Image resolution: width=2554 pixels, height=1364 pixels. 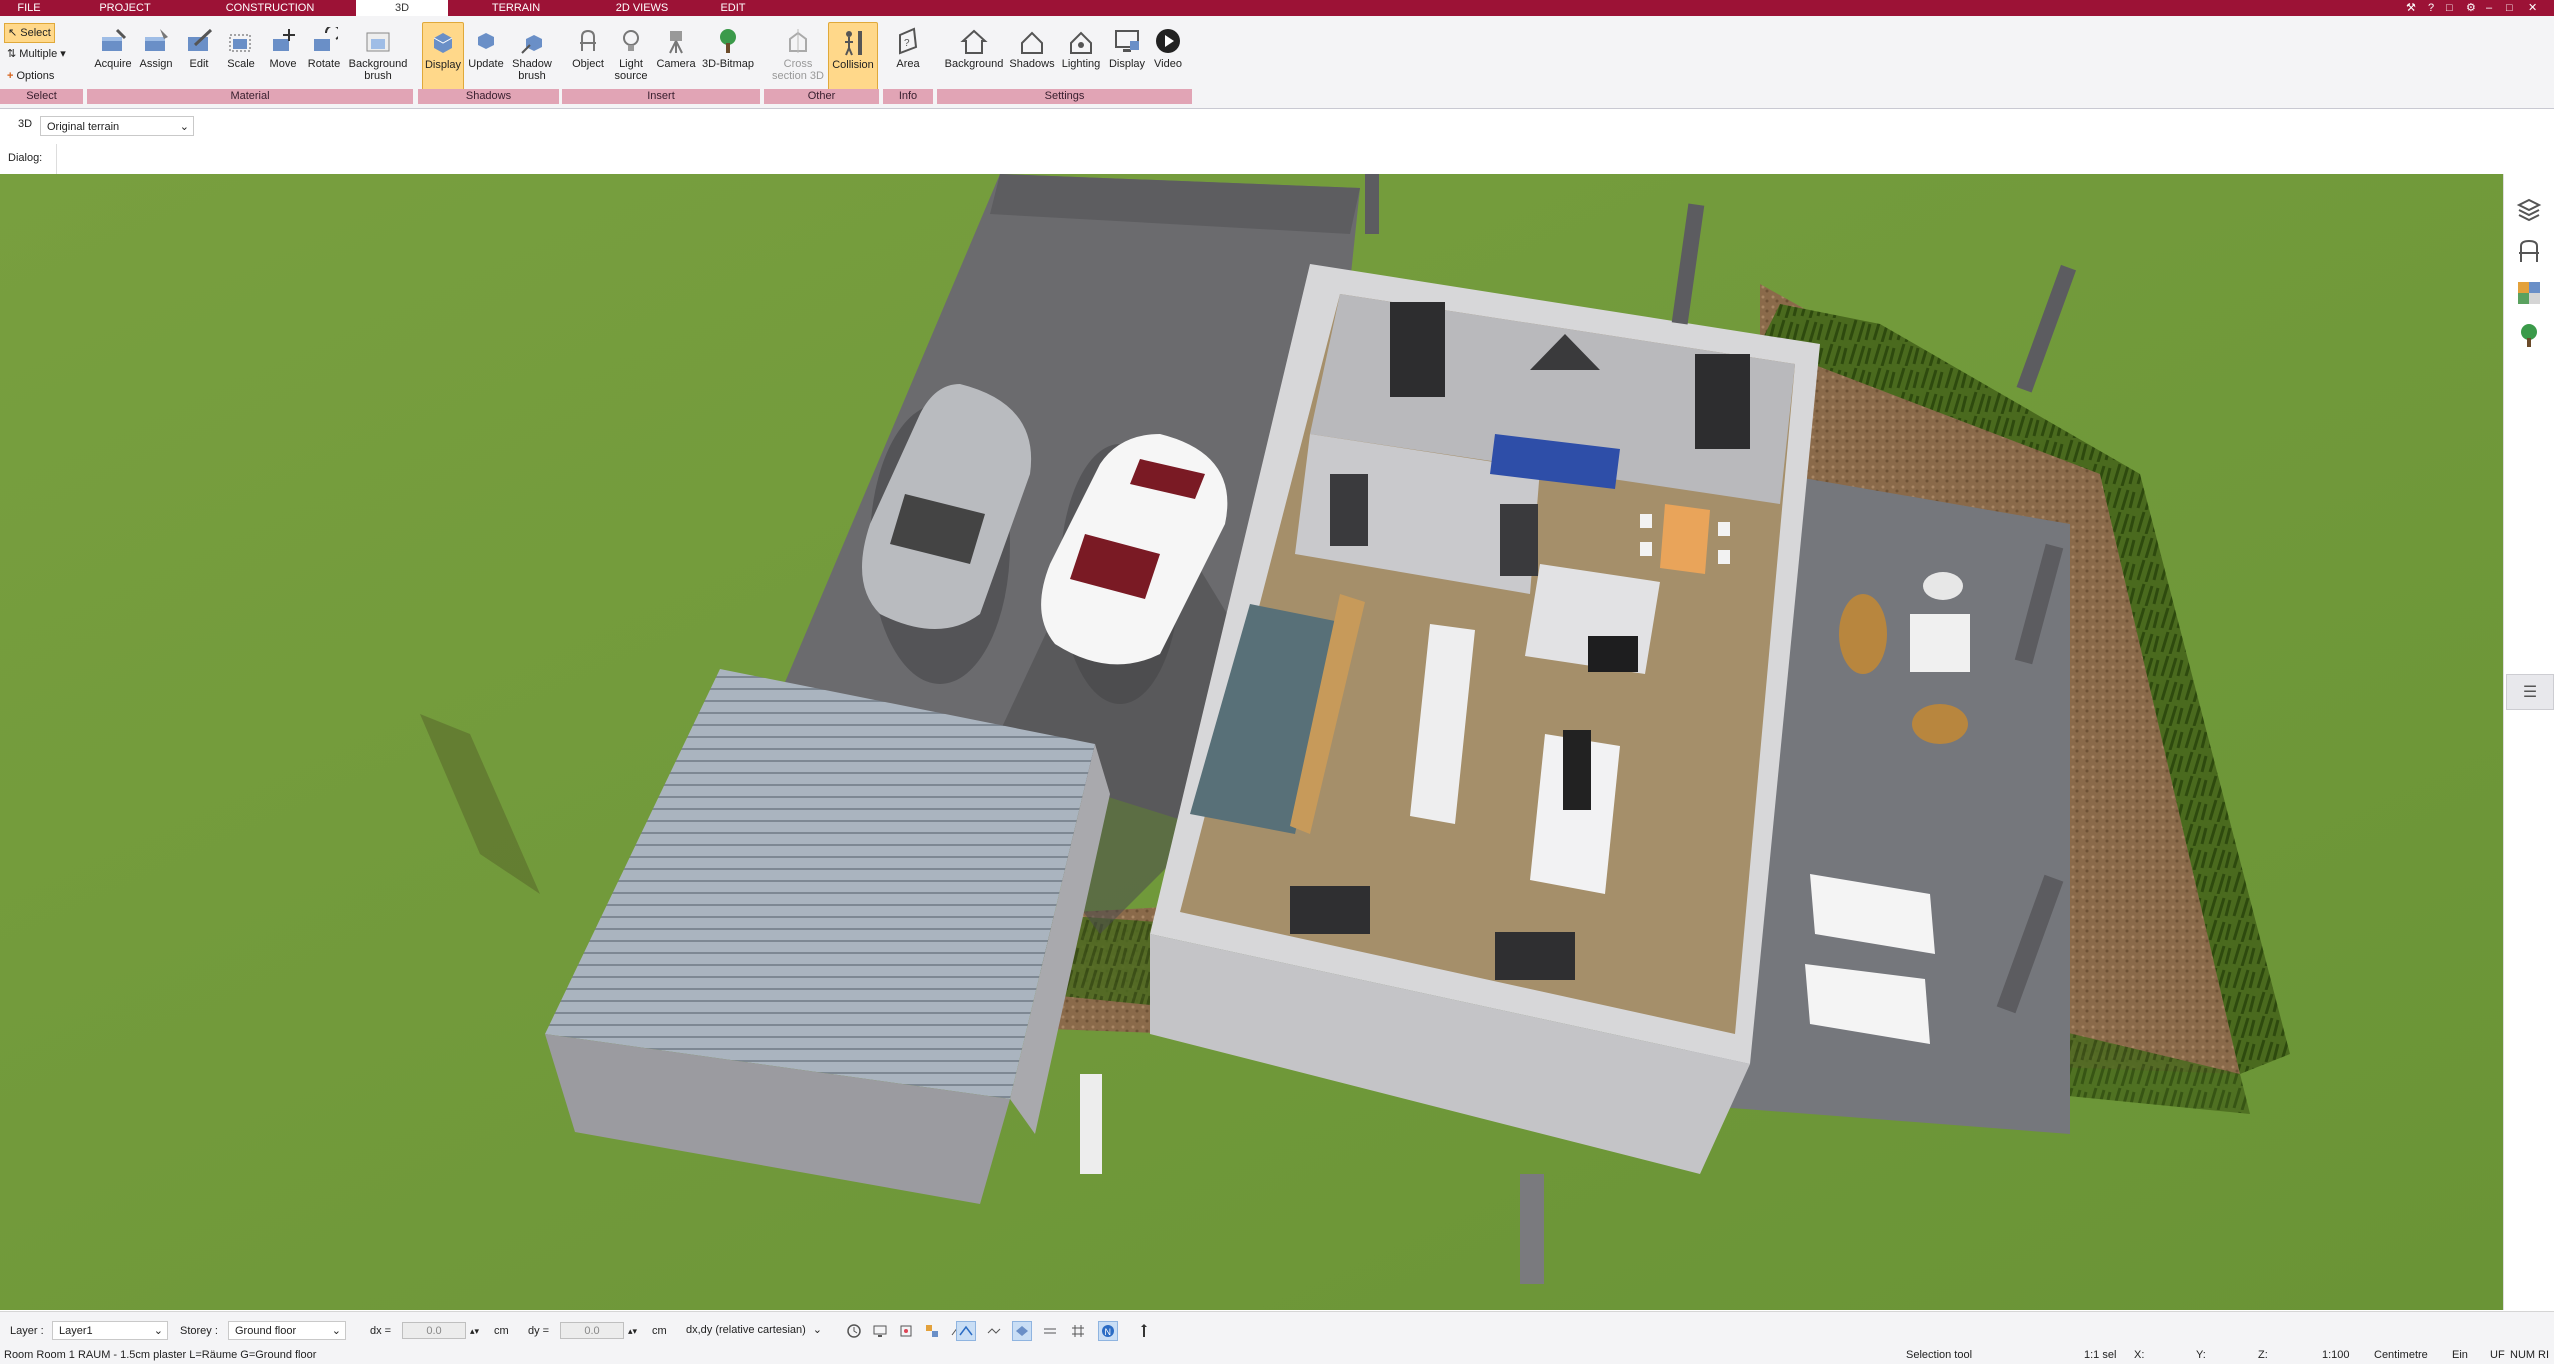 What do you see at coordinates (2263, 1355) in the screenshot?
I see `z-coordinate-label: Z:` at bounding box center [2263, 1355].